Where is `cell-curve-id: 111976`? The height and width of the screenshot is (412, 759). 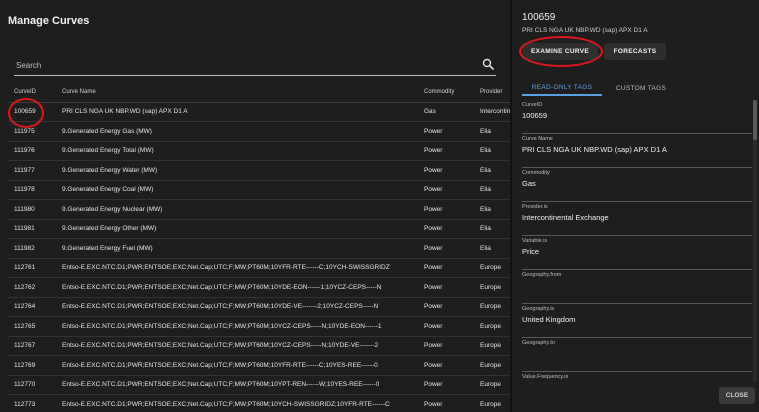 cell-curve-id: 111976 is located at coordinates (32, 151).